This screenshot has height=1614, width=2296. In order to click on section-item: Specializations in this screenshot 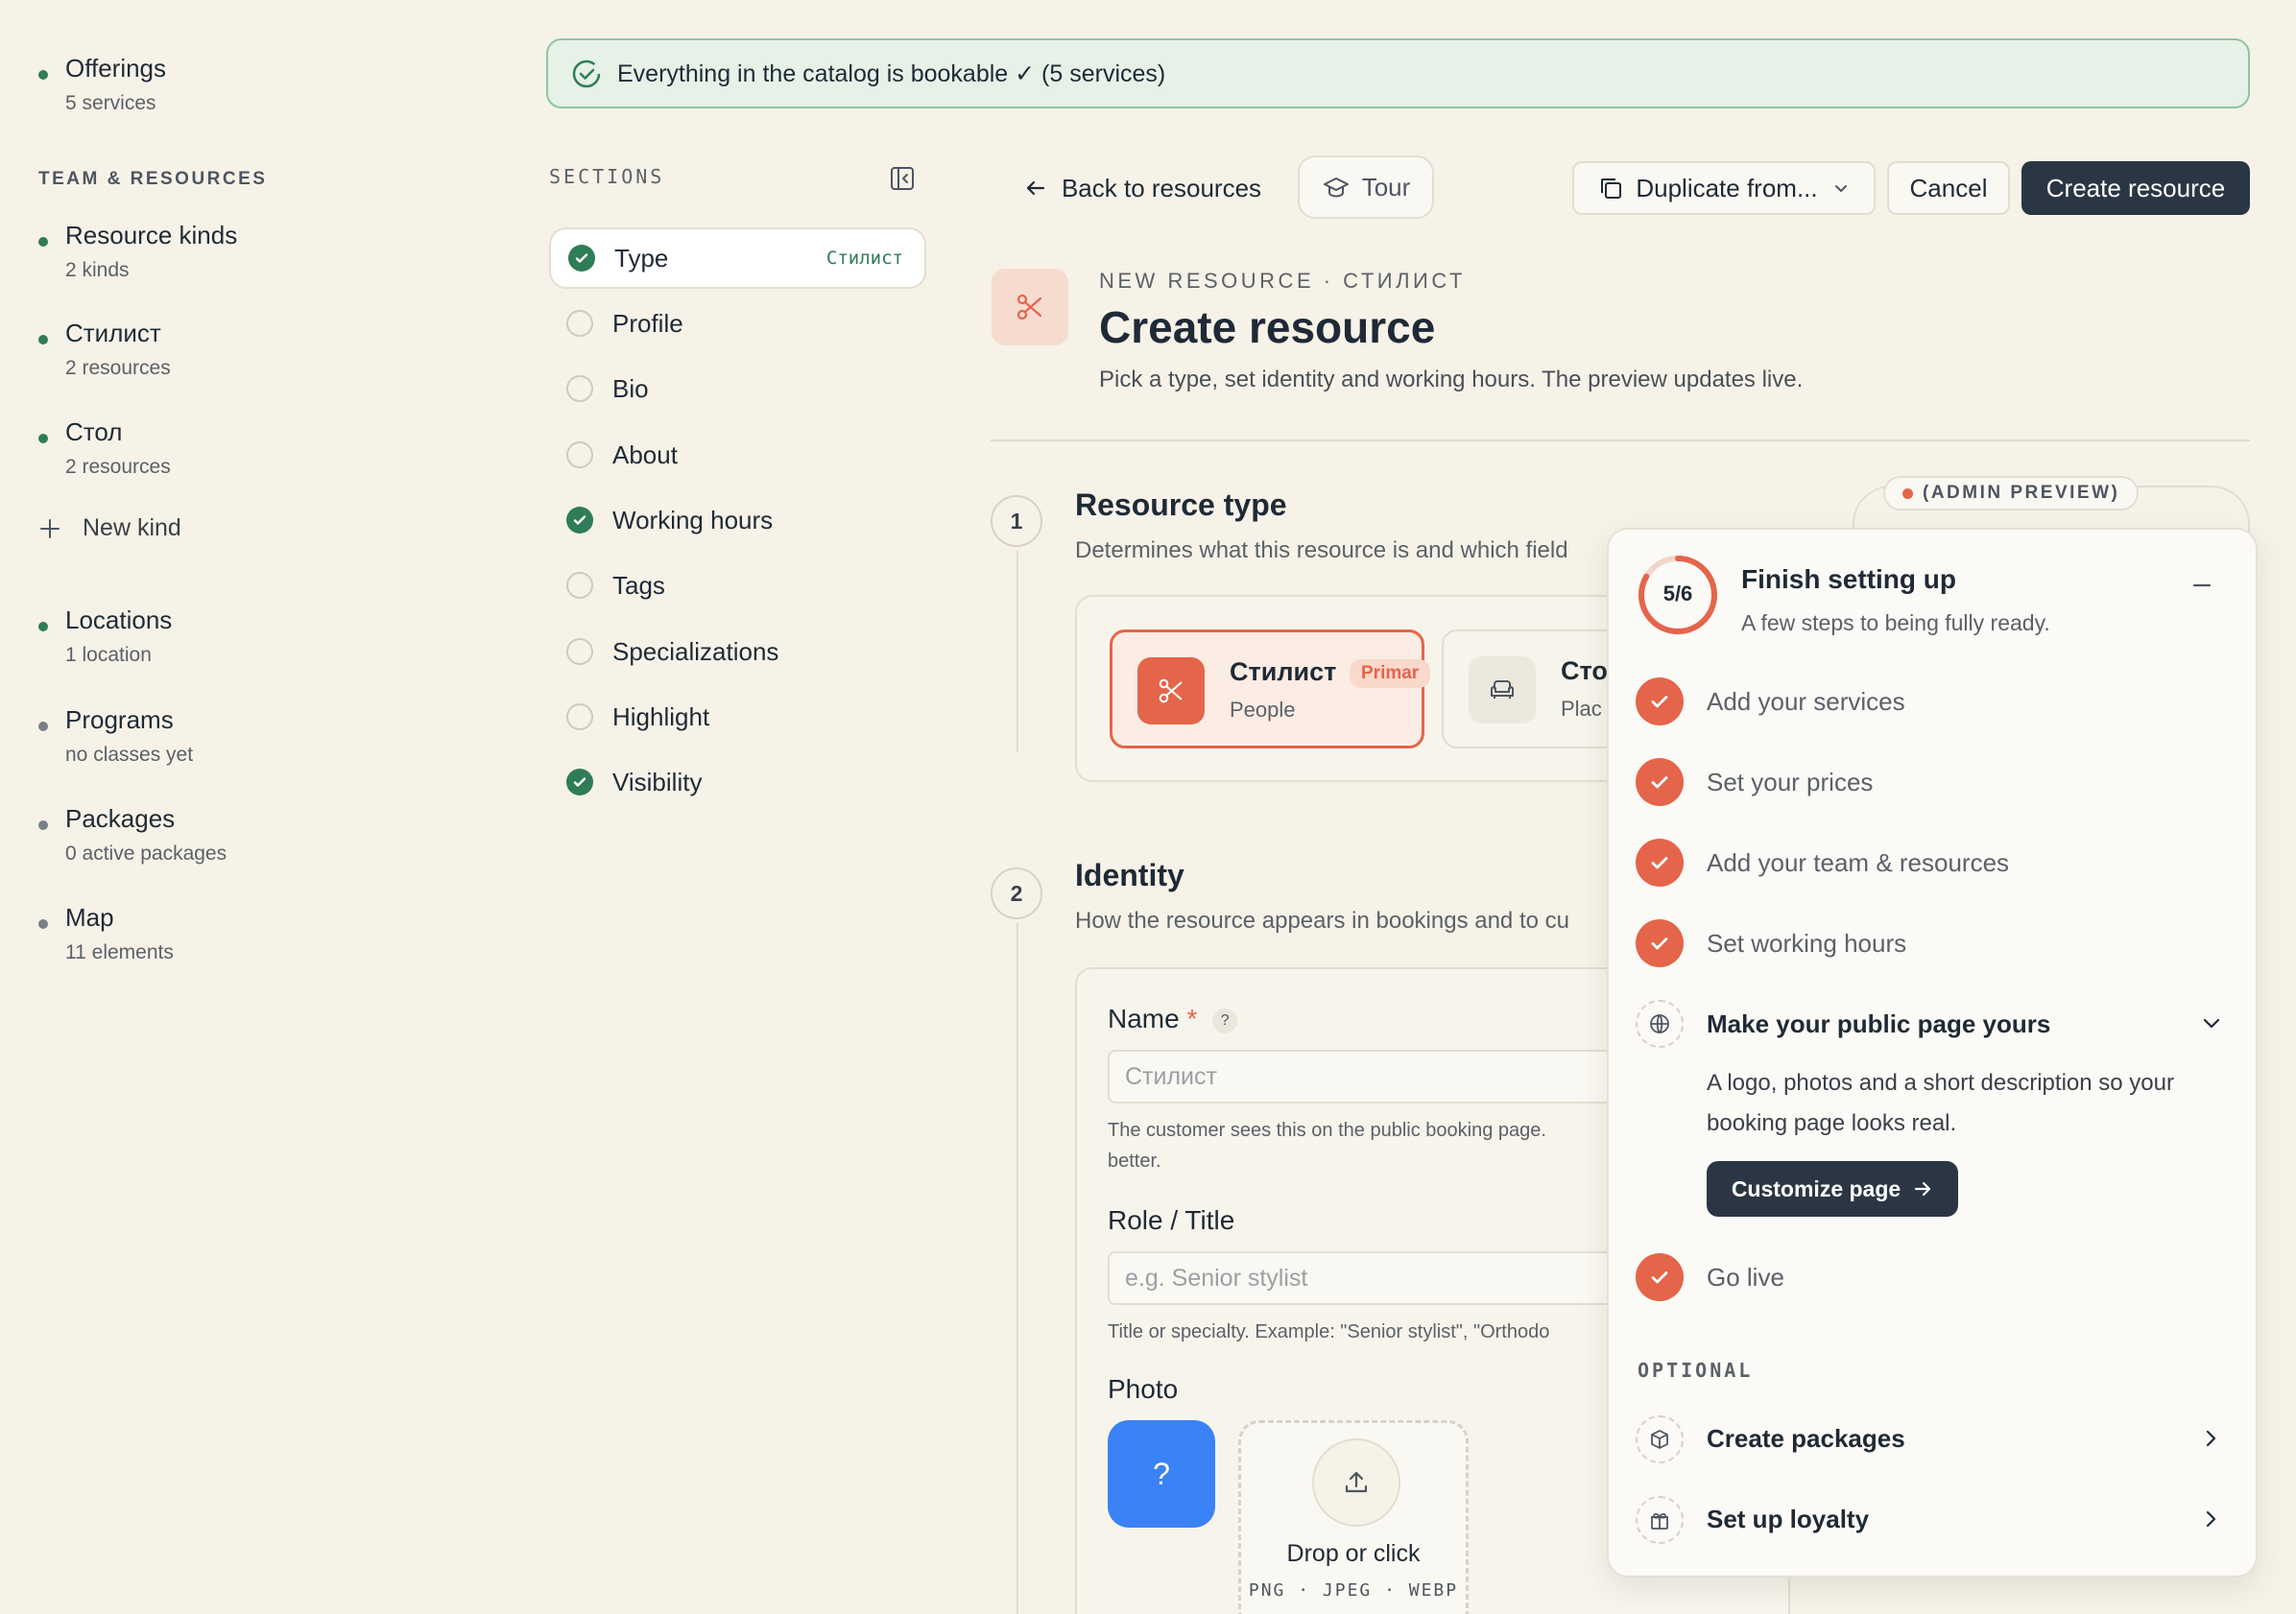, I will do `click(738, 651)`.